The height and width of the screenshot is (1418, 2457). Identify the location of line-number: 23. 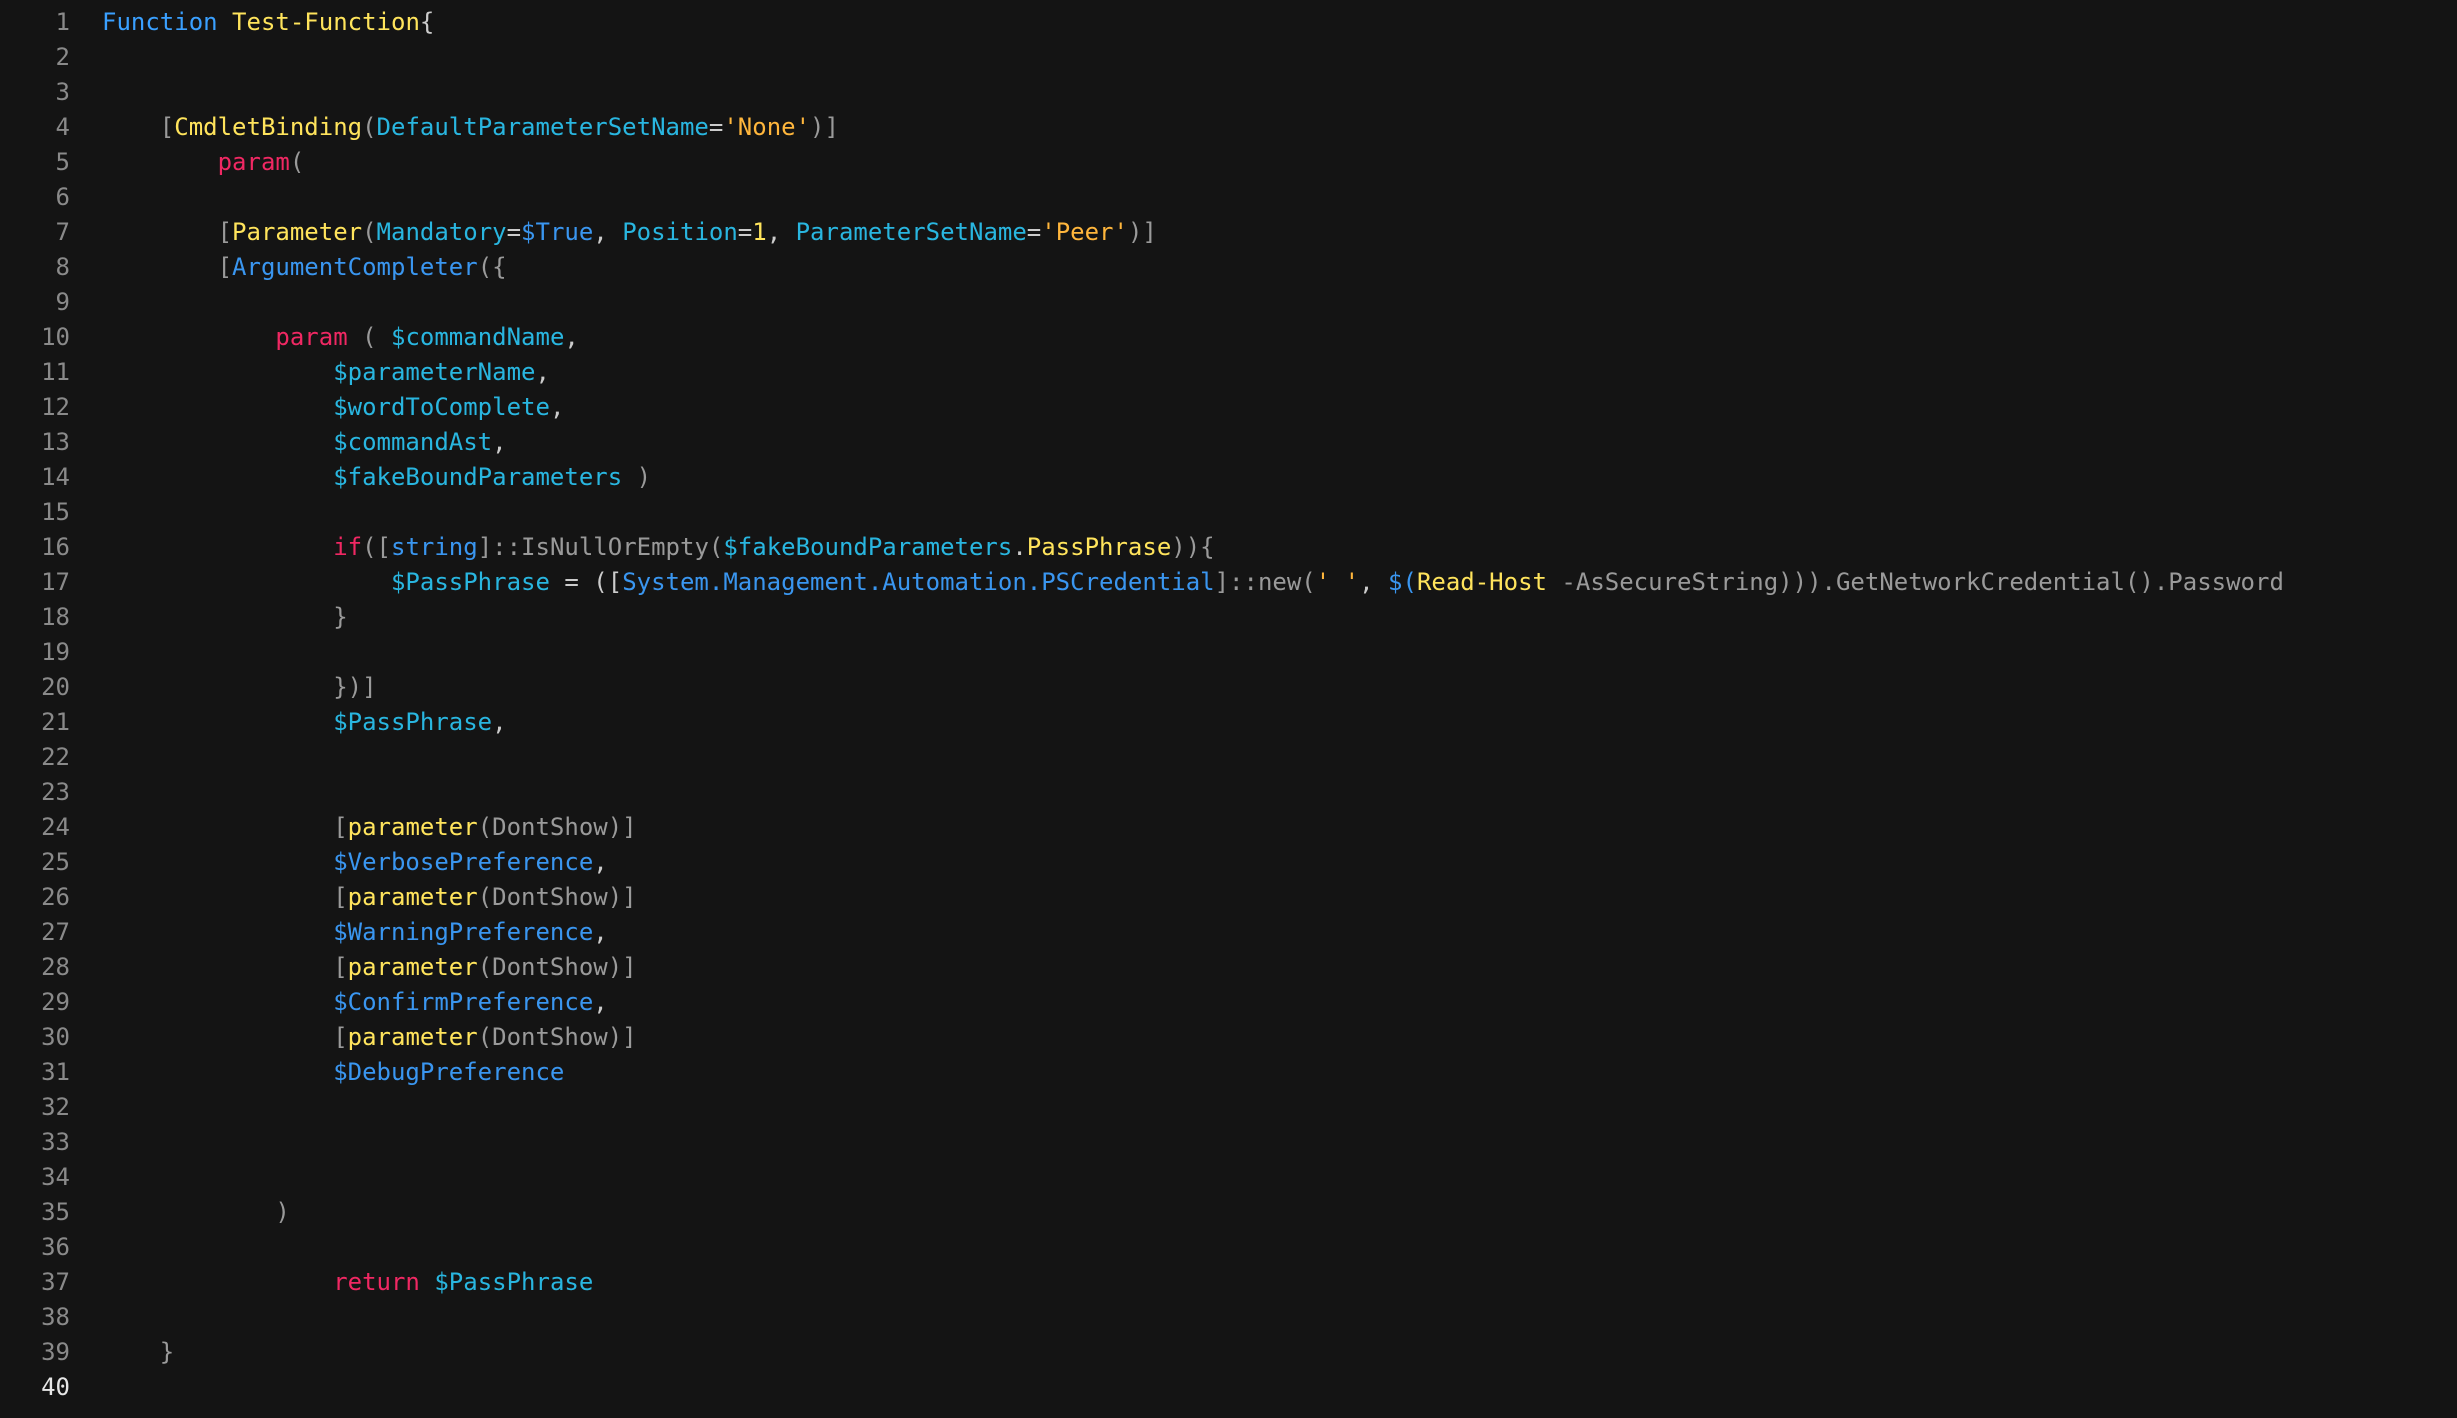
(55, 792).